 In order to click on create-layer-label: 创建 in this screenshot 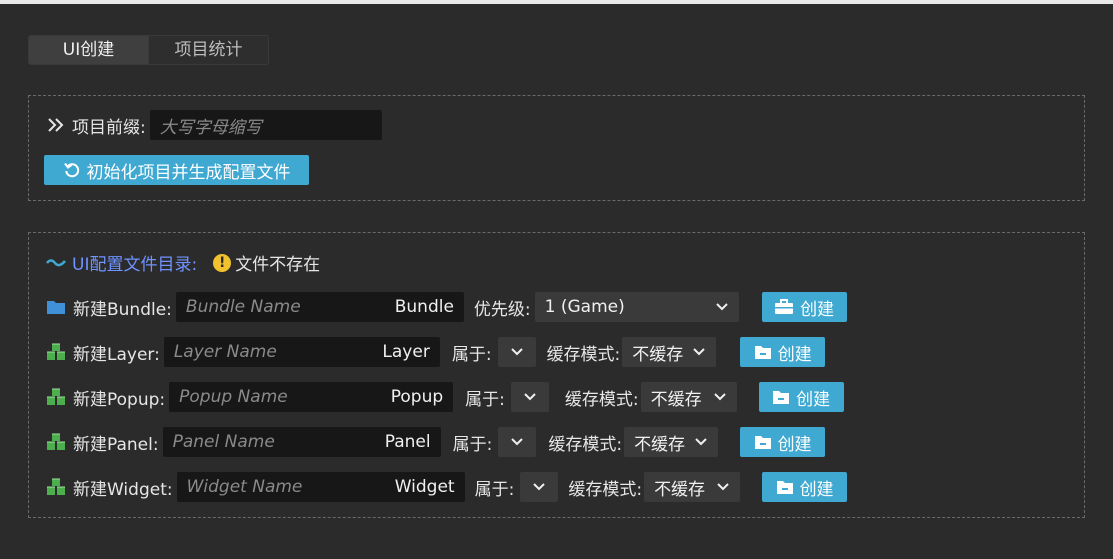, I will do `click(794, 354)`.